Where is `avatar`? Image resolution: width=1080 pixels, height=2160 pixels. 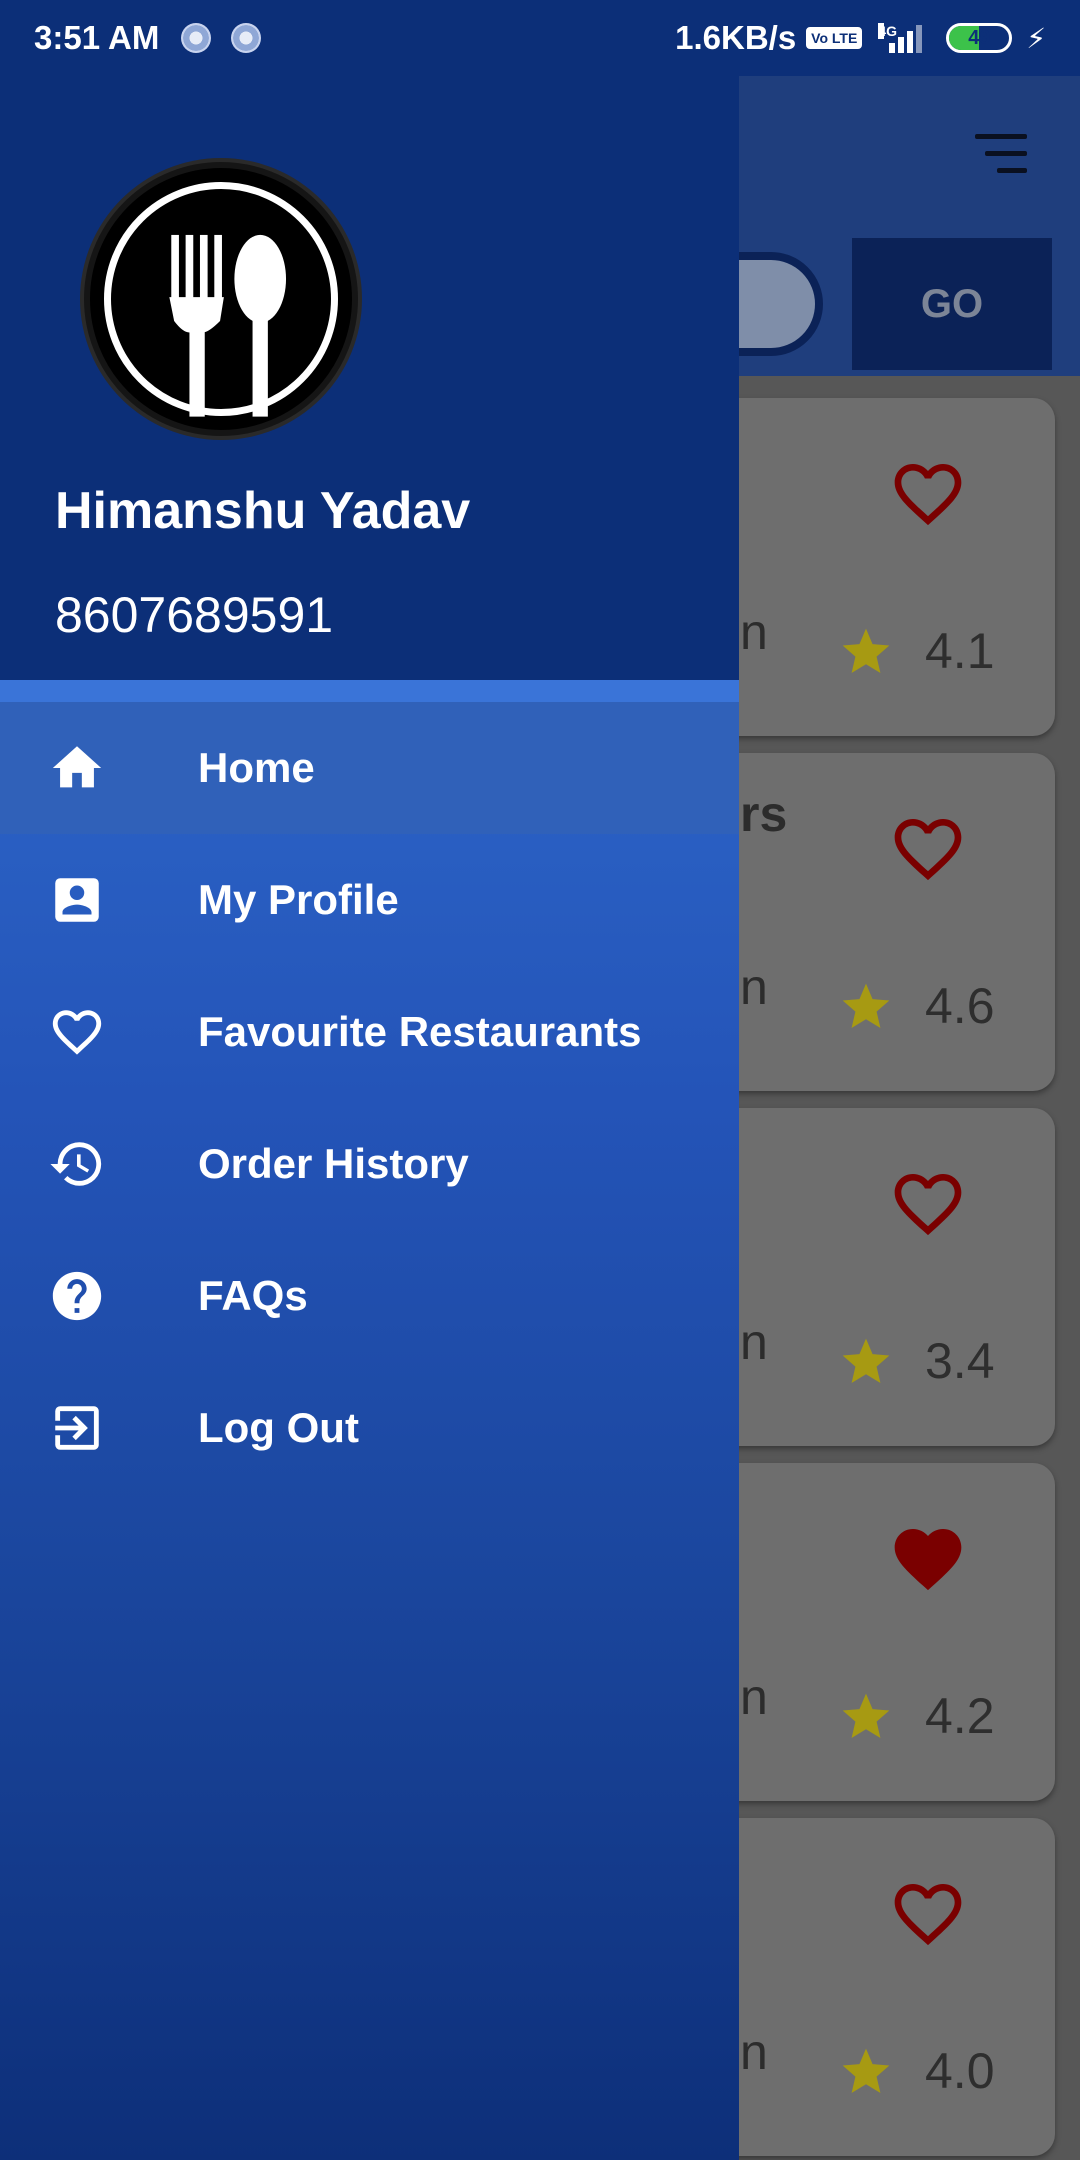 avatar is located at coordinates (221, 299).